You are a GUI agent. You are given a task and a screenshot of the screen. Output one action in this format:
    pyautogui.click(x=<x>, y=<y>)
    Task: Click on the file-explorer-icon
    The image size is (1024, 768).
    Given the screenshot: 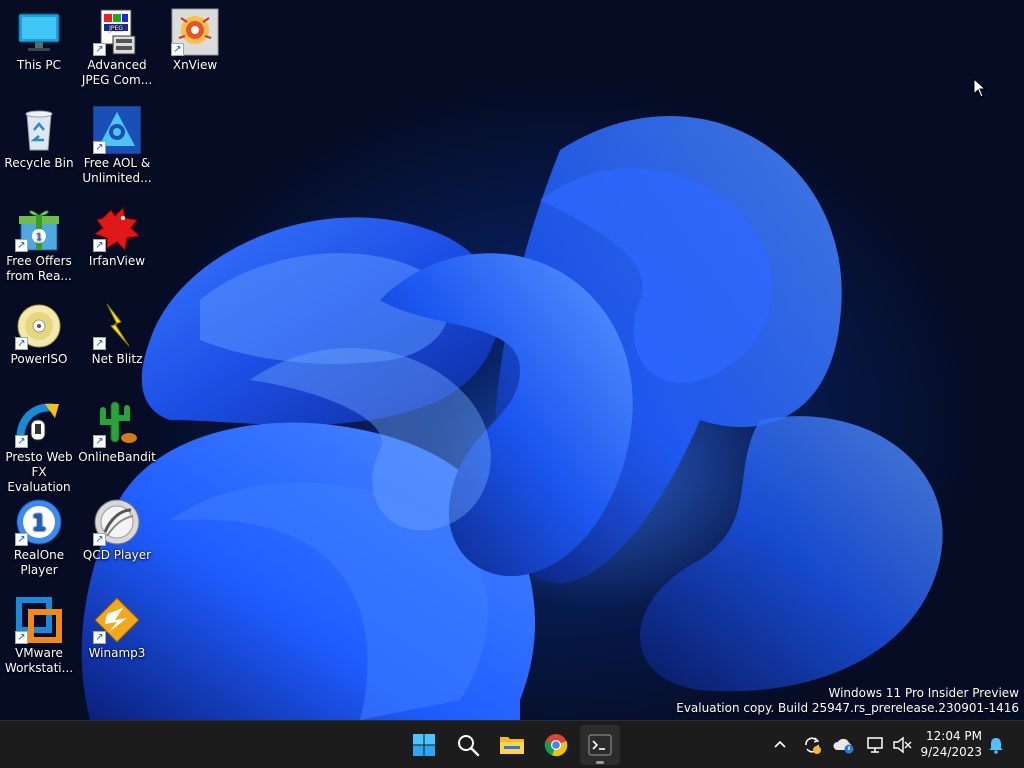 What is the action you would take?
    pyautogui.click(x=512, y=745)
    